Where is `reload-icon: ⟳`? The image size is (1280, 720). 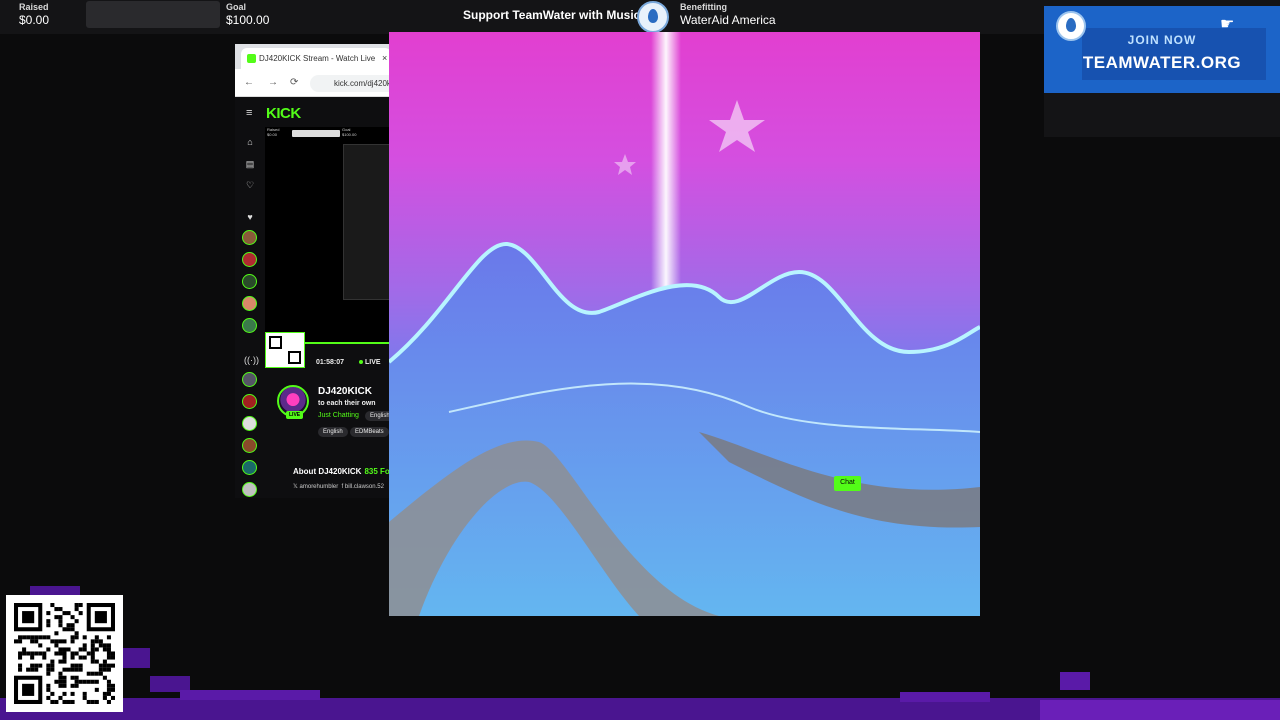
reload-icon: ⟳ is located at coordinates (294, 82).